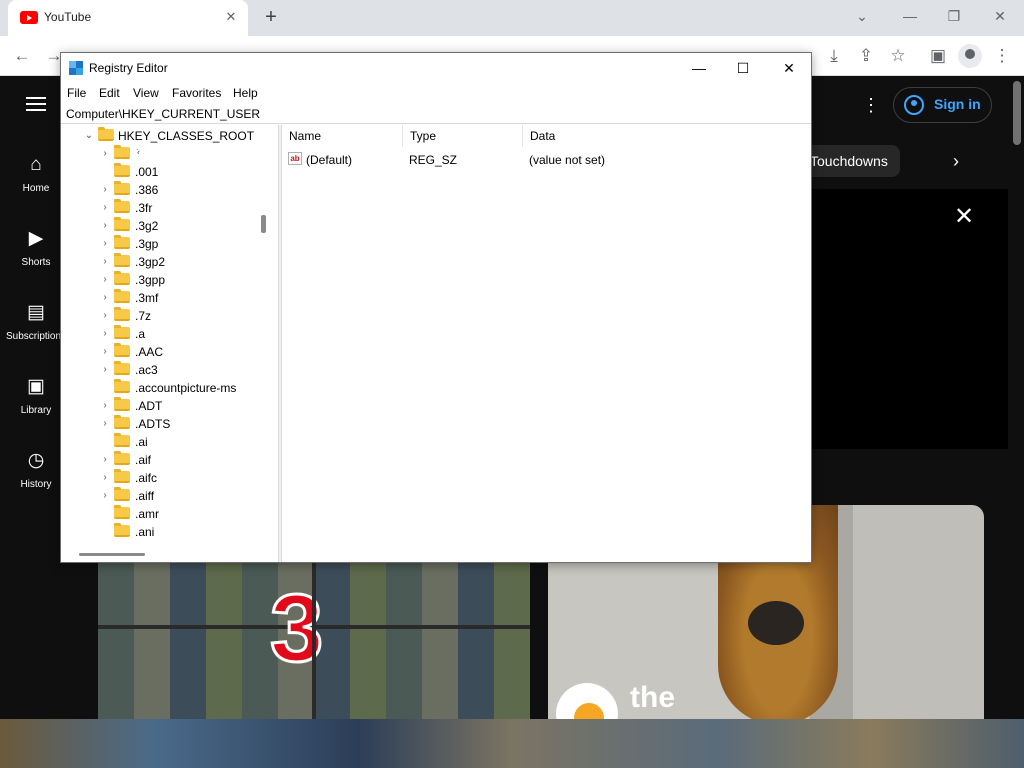 This screenshot has width=1024, height=768. What do you see at coordinates (147, 244) in the screenshot?
I see `tree-item-label: .3gp` at bounding box center [147, 244].